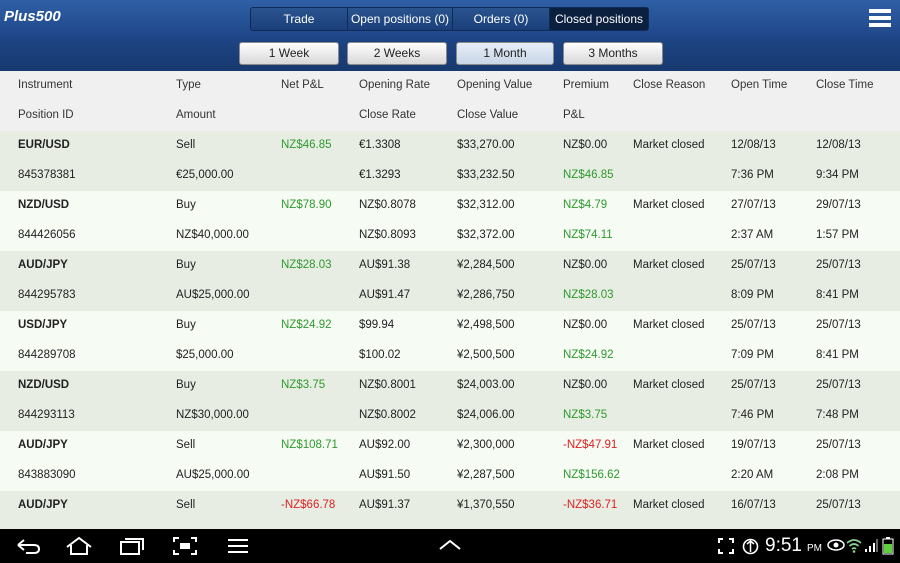 The width and height of the screenshot is (900, 563). Describe the element at coordinates (79, 546) in the screenshot. I see `home-icon` at that location.